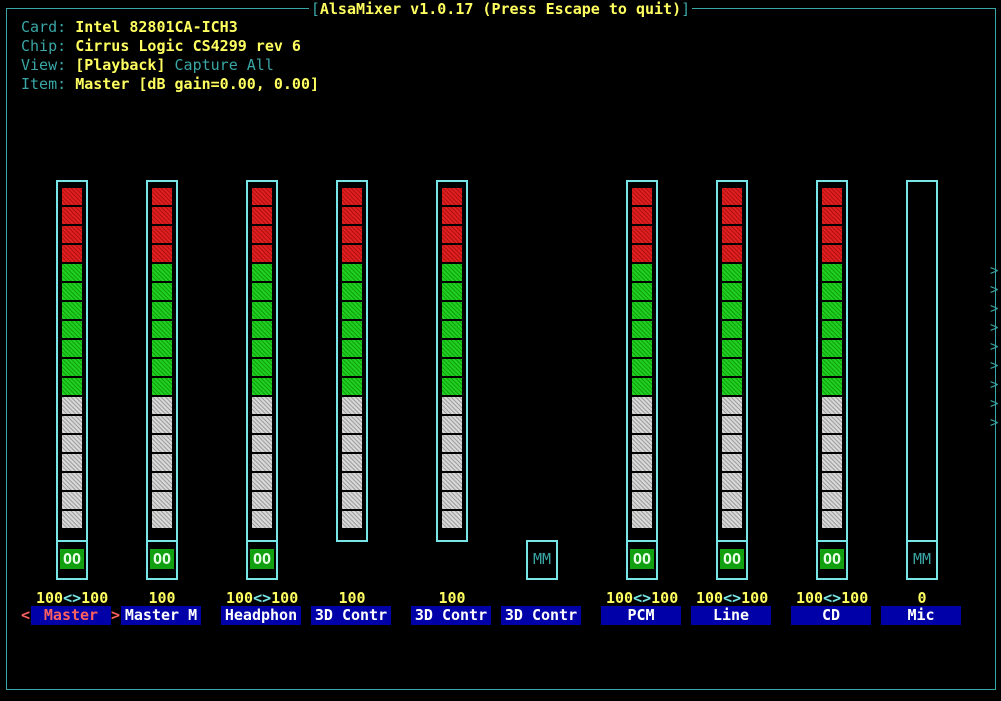 Image resolution: width=1001 pixels, height=701 pixels. What do you see at coordinates (921, 615) in the screenshot?
I see `channel-name: Mic` at bounding box center [921, 615].